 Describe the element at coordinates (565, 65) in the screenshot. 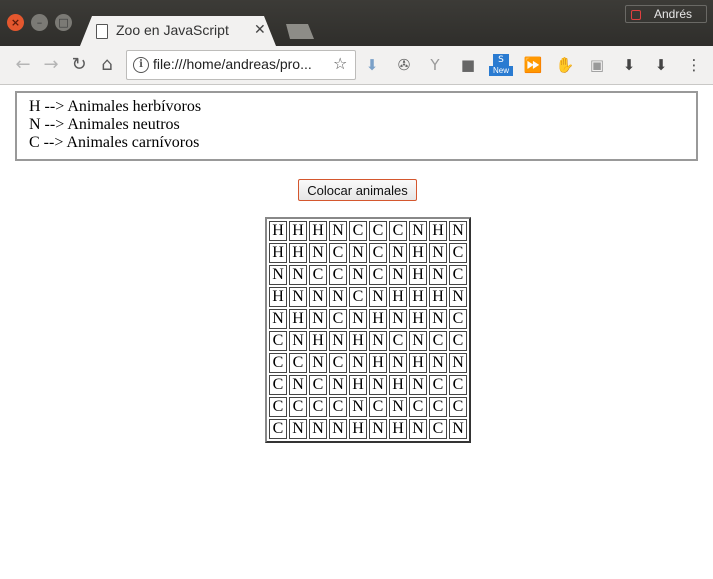

I see `hand-extension-icon: ✋` at that location.